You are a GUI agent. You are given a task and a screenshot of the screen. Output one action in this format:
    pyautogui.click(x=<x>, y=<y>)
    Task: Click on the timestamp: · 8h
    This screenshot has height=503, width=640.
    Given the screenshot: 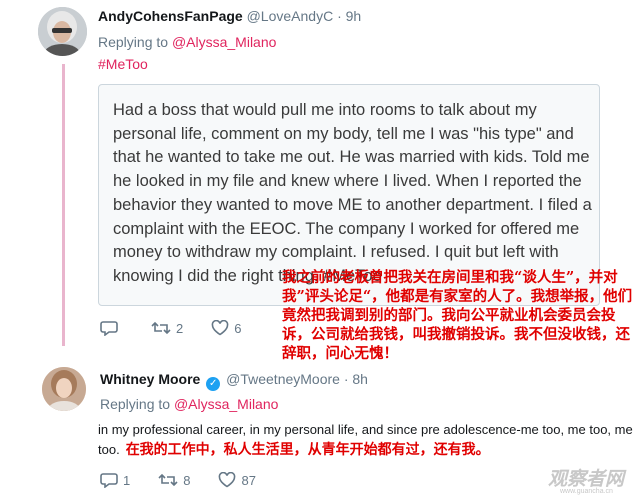 What is the action you would take?
    pyautogui.click(x=356, y=379)
    